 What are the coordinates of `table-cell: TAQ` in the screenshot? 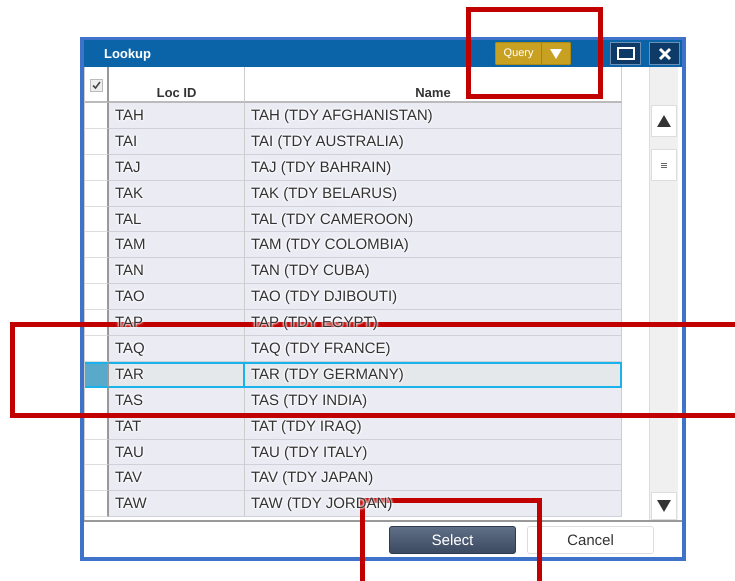 It's located at (177, 349).